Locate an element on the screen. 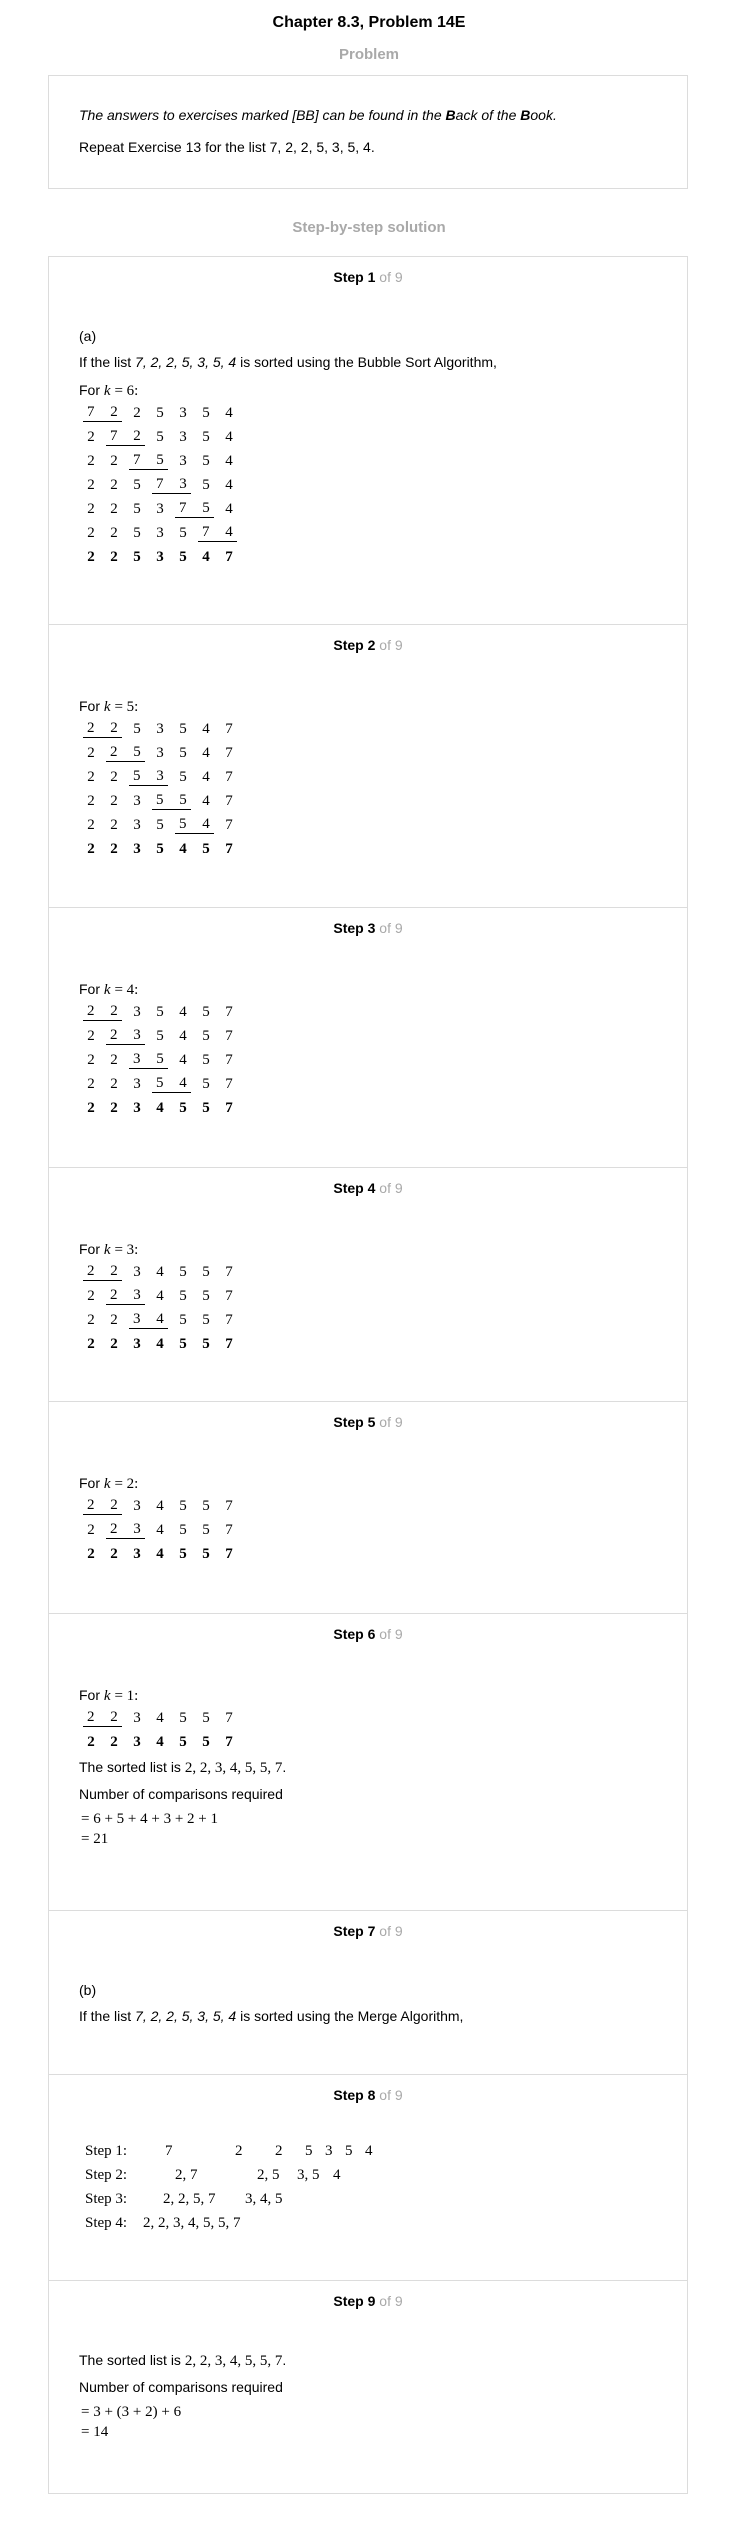  sequence-row: 2235547 is located at coordinates (163, 801).